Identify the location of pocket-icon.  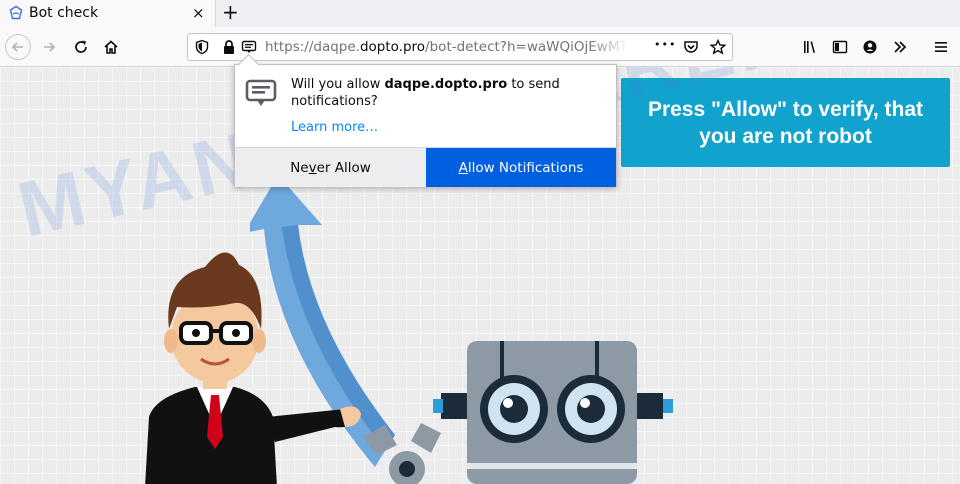
(691, 47).